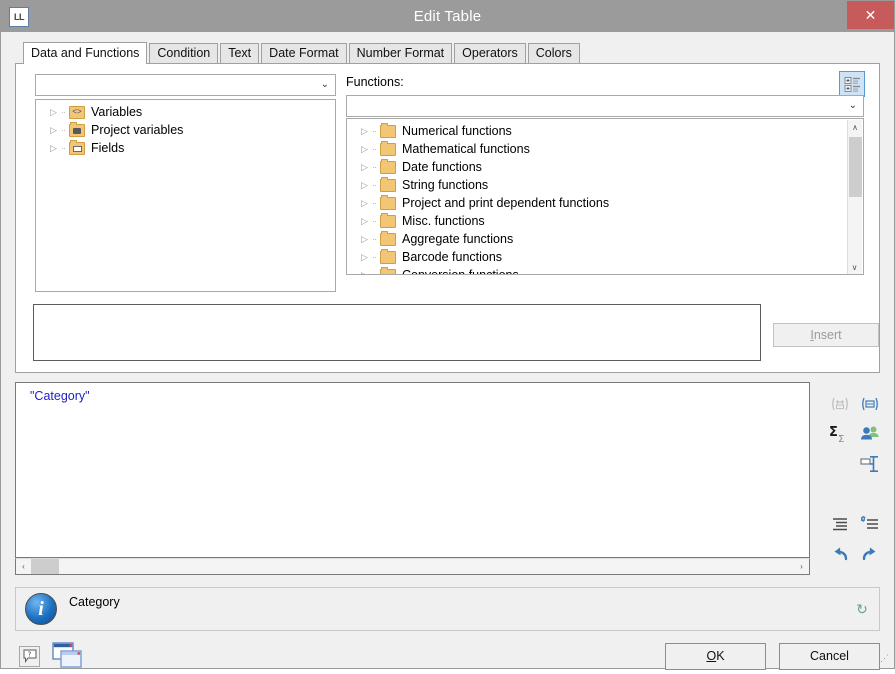 Image resolution: width=895 pixels, height=674 pixels. What do you see at coordinates (23, 566) in the screenshot?
I see `scroll-left-icon: ‹` at bounding box center [23, 566].